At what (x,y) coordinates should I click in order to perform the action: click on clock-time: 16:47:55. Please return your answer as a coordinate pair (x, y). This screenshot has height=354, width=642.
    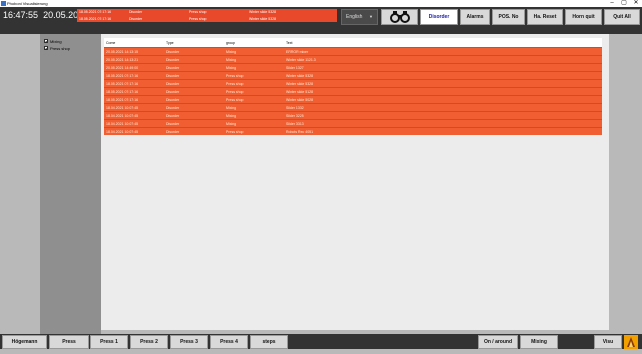
    Looking at the image, I should click on (21, 15).